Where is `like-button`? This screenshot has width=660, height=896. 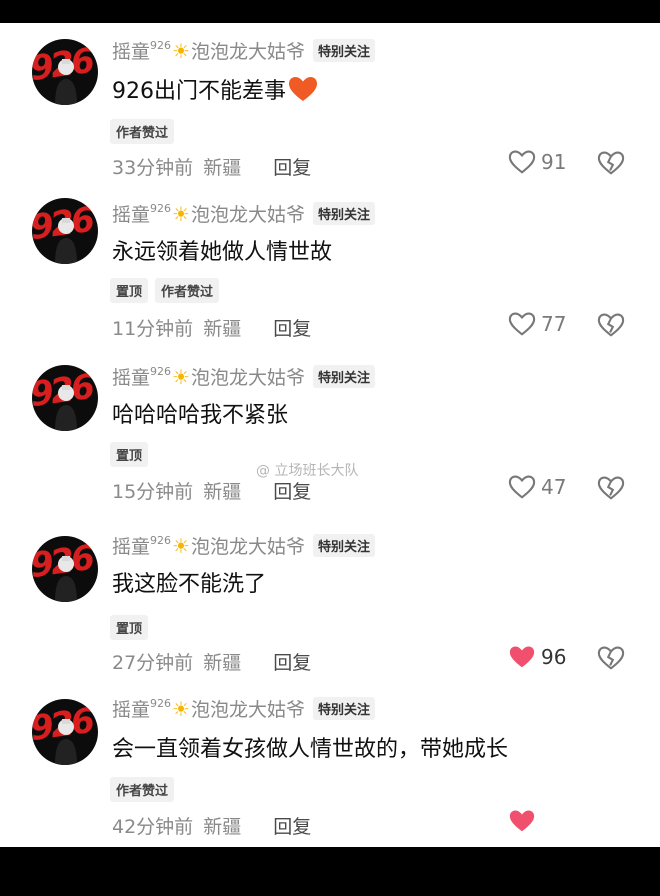
like-button is located at coordinates (524, 821).